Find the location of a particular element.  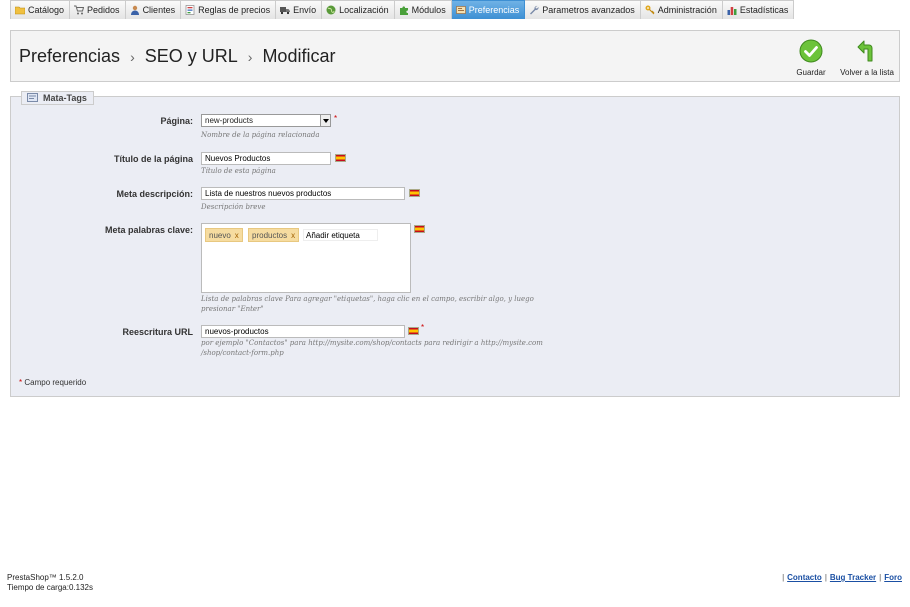

tab-catalogo: Catálogo is located at coordinates (40, 9).